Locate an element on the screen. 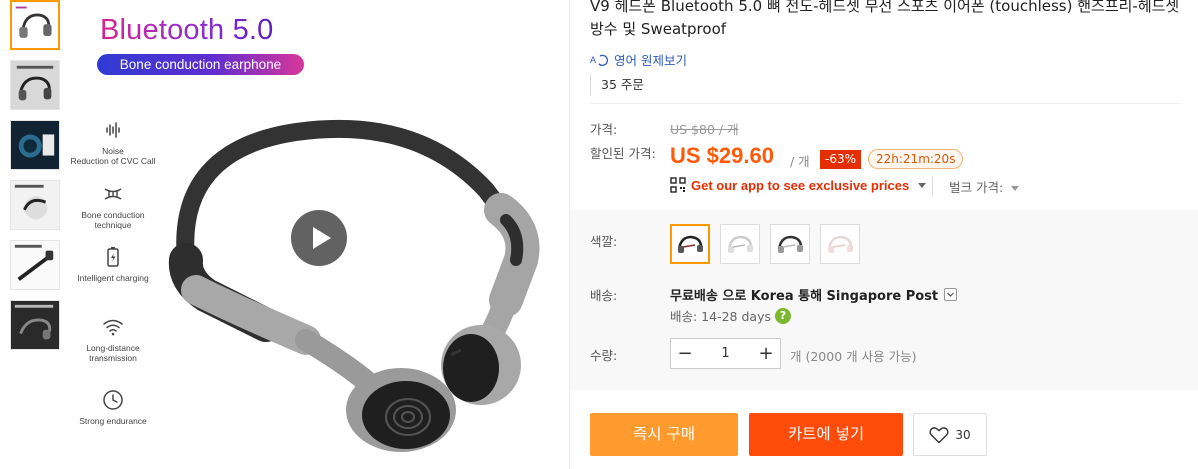  shipping-method: 무료배송 으로 Korea 통해 Singapore Post is located at coordinates (814, 294).